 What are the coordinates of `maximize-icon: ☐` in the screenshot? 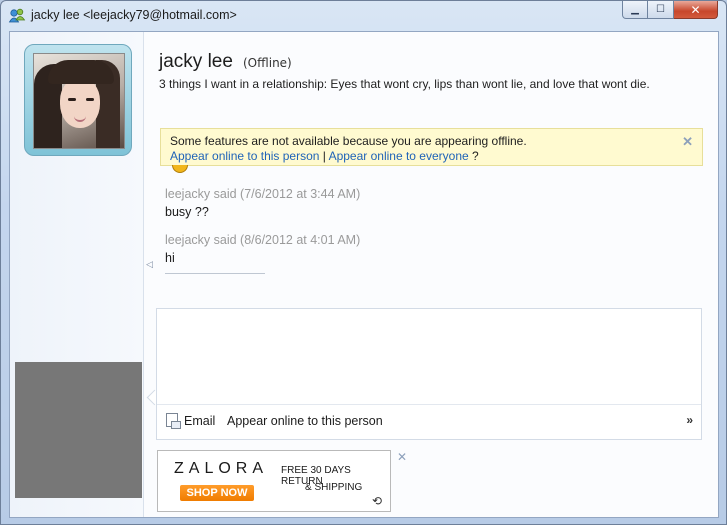 It's located at (660, 9).